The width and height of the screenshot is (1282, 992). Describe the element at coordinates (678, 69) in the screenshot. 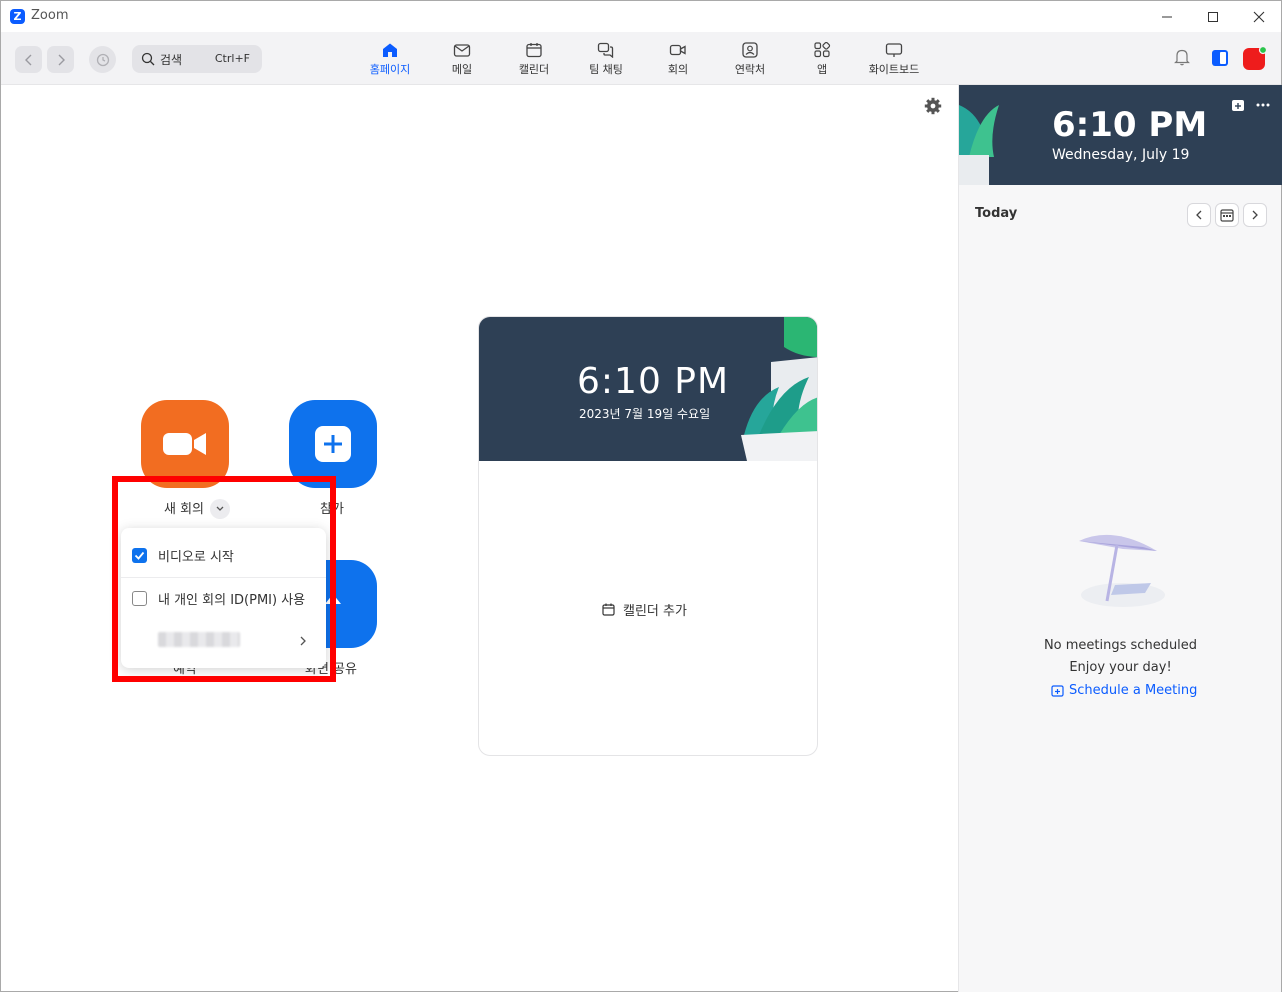

I see `tab-label: 회의` at that location.